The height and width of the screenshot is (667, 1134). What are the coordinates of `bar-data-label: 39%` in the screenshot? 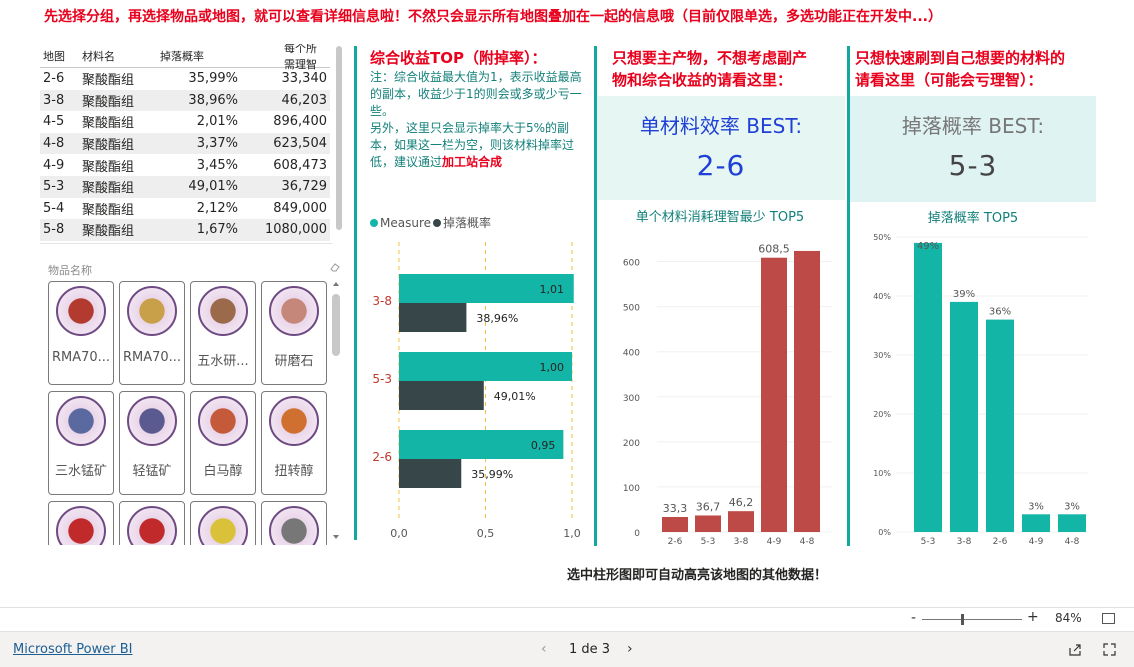 It's located at (964, 294).